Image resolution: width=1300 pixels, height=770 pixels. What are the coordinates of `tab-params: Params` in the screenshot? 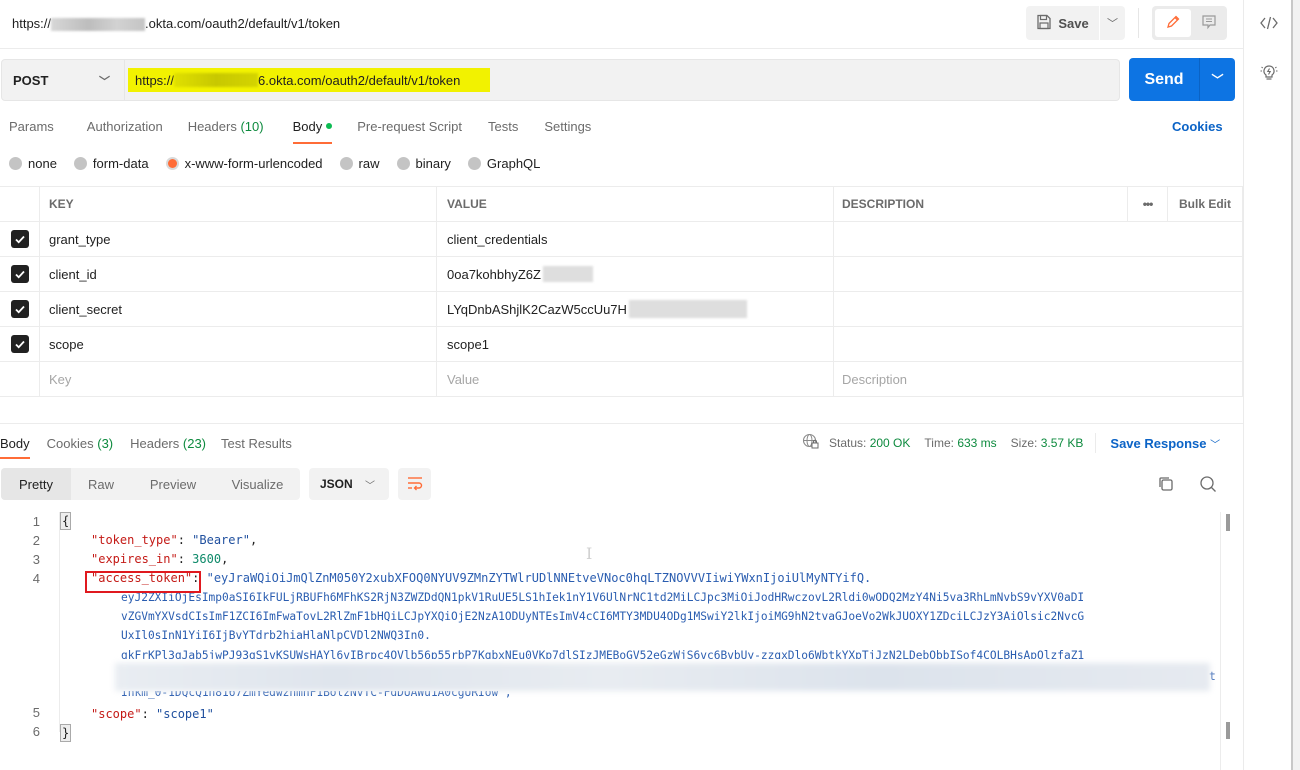 It's located at (31, 130).